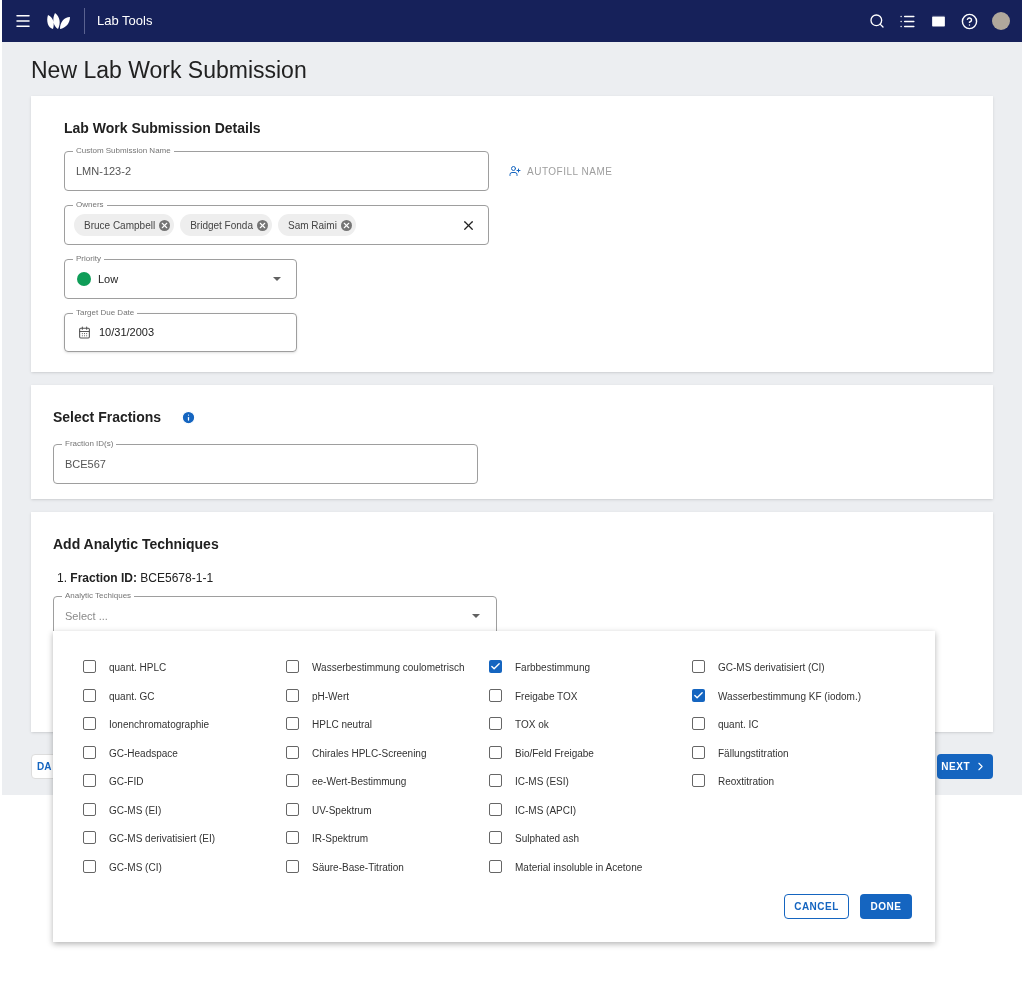  Describe the element at coordinates (85, 464) in the screenshot. I see `field-value: BCE567` at that location.